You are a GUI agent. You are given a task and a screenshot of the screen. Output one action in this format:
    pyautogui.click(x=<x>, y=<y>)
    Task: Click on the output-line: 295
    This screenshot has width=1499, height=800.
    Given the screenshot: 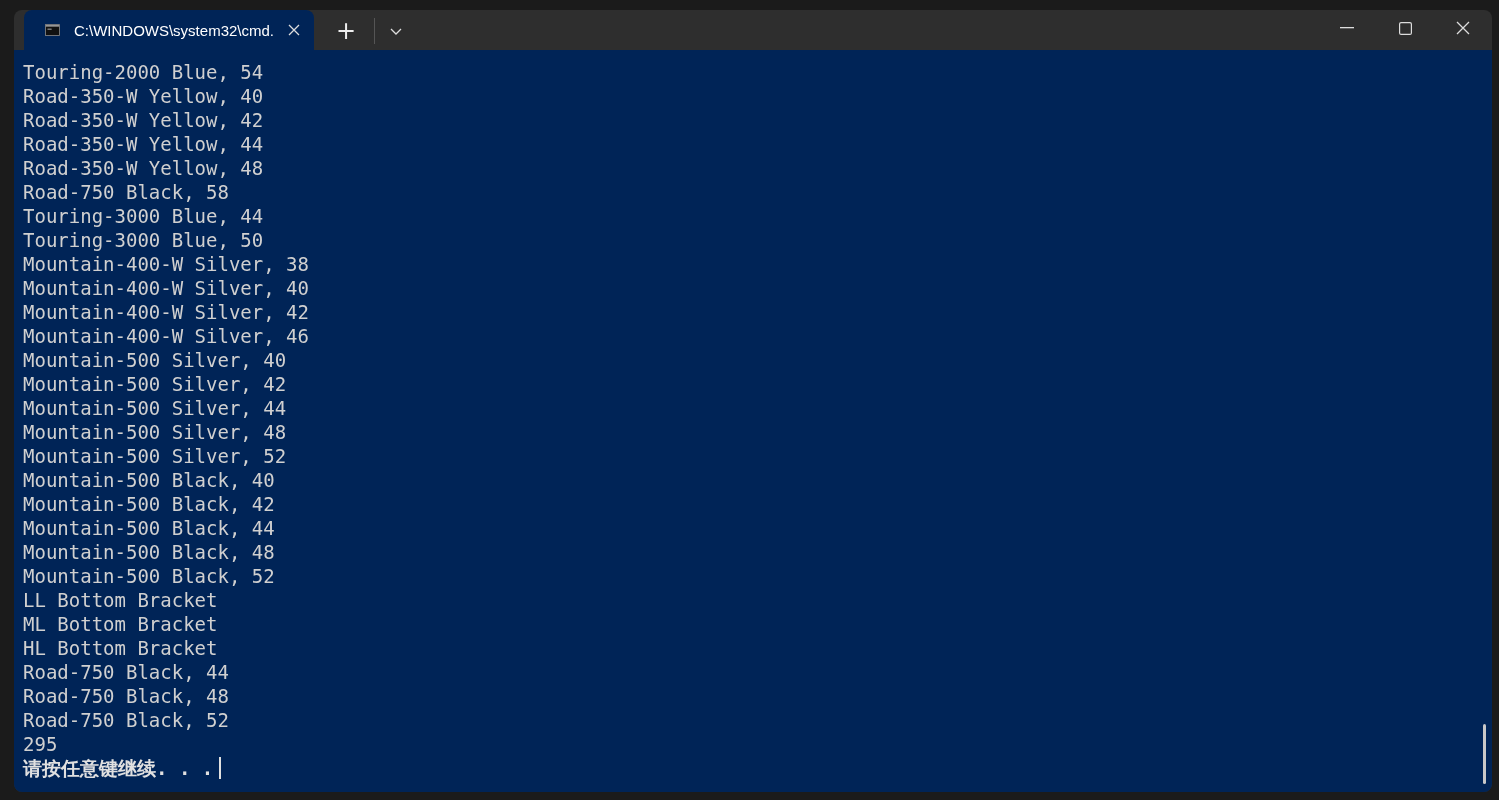 What is the action you would take?
    pyautogui.click(x=40, y=744)
    